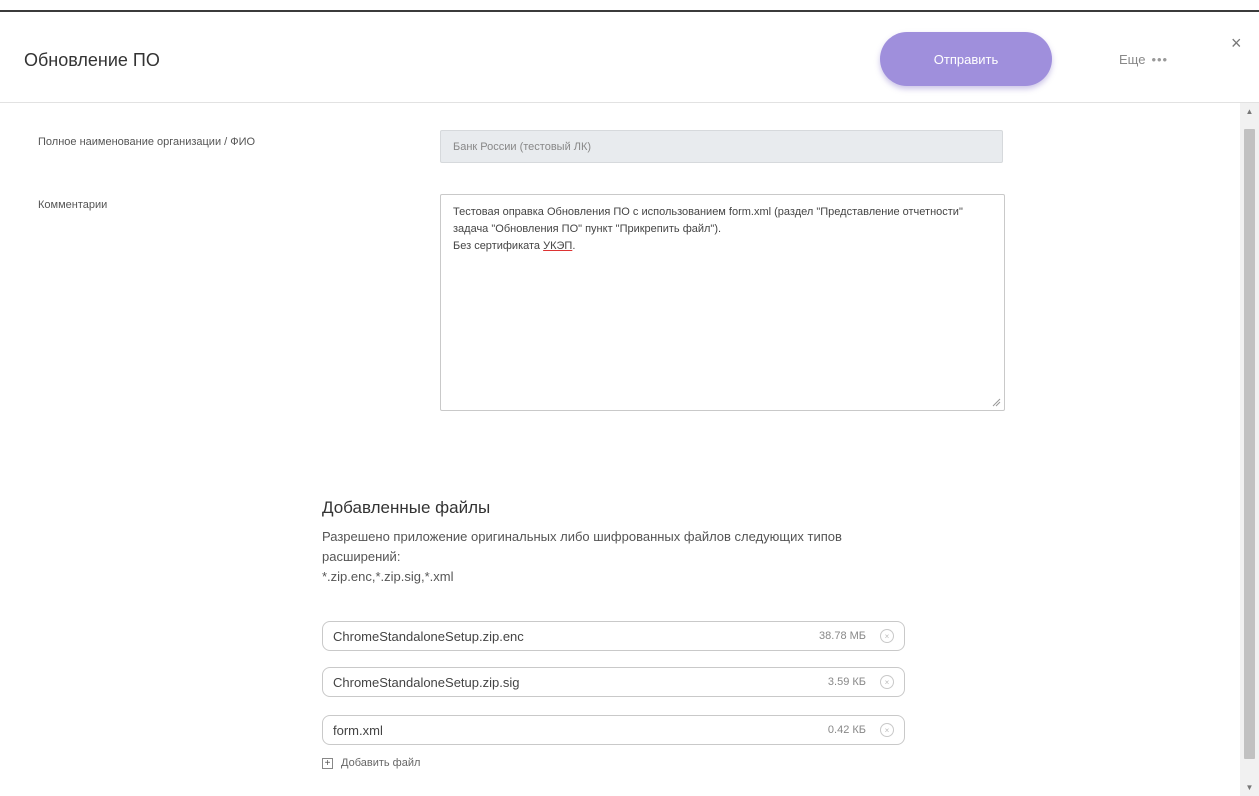 This screenshot has height=796, width=1259. Describe the element at coordinates (428, 636) in the screenshot. I see `file-name: ChromeStandaloneSetup.zip.enc` at that location.